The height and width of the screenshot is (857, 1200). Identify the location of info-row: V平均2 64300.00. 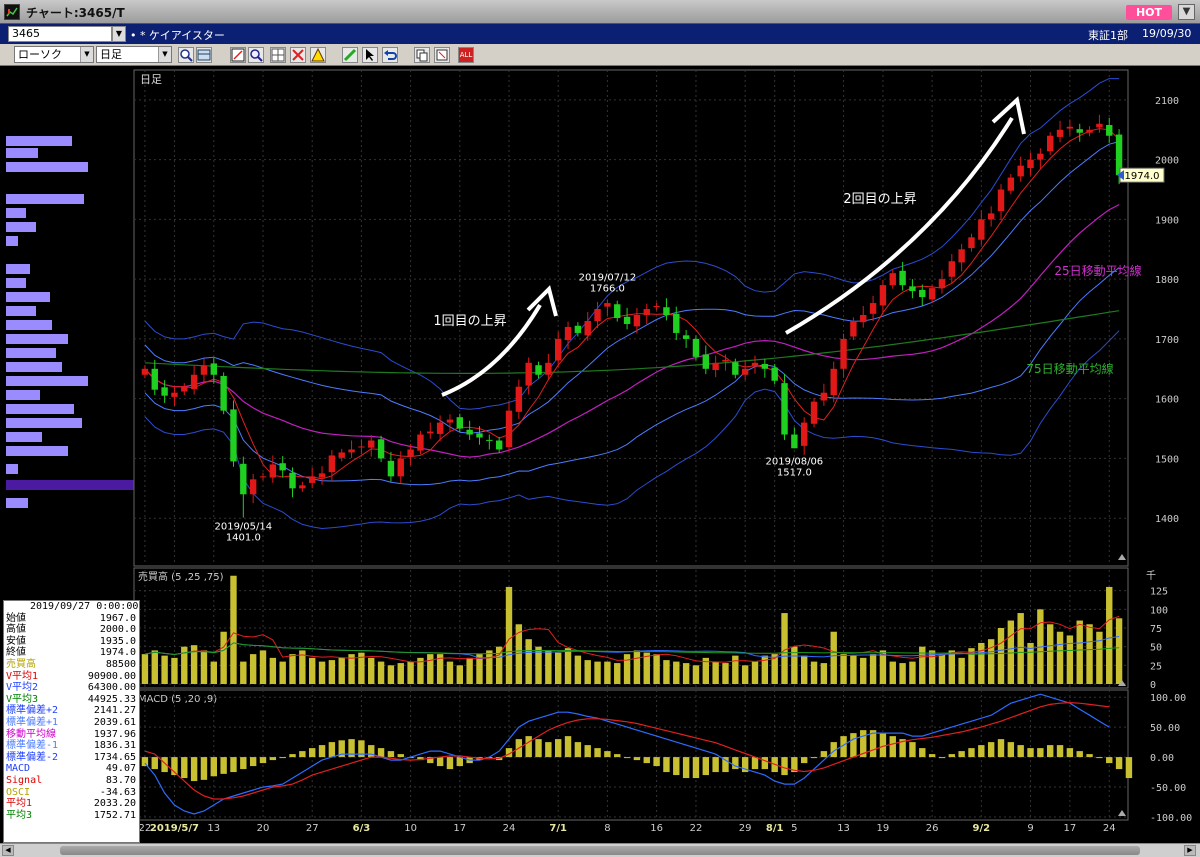
(71, 688).